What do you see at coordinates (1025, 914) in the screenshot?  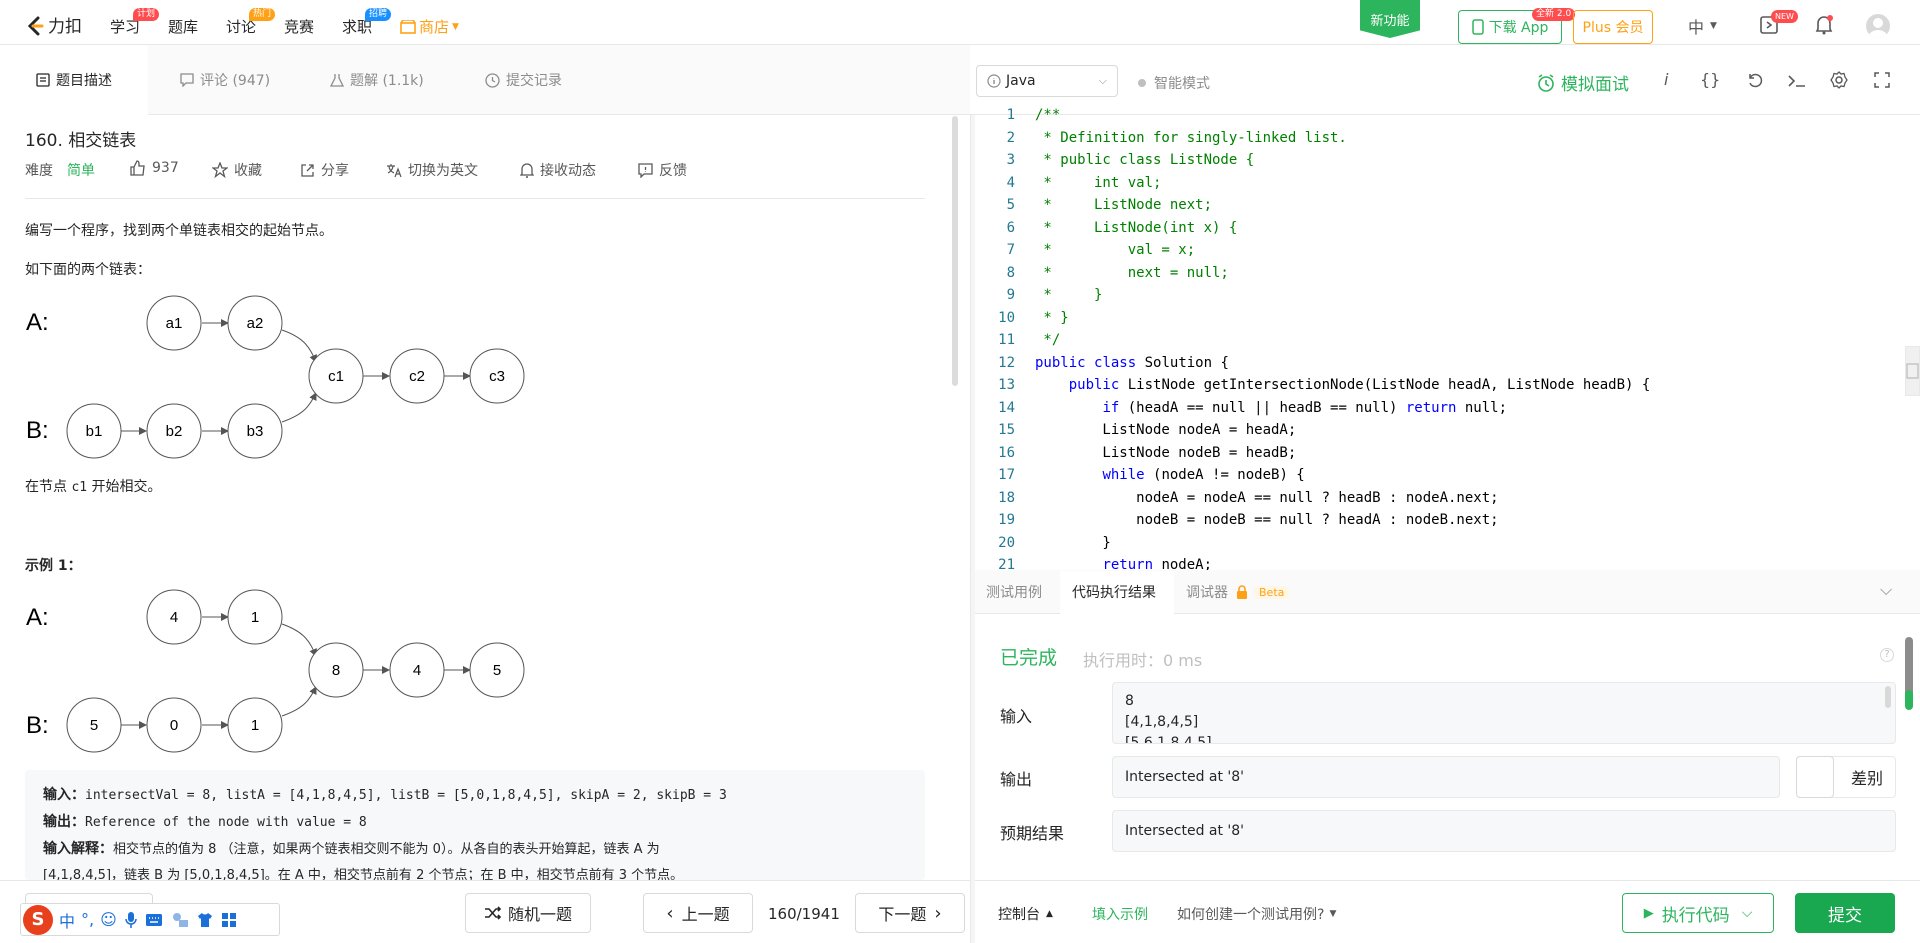 I see `console-toggle: 控制台 ▲` at bounding box center [1025, 914].